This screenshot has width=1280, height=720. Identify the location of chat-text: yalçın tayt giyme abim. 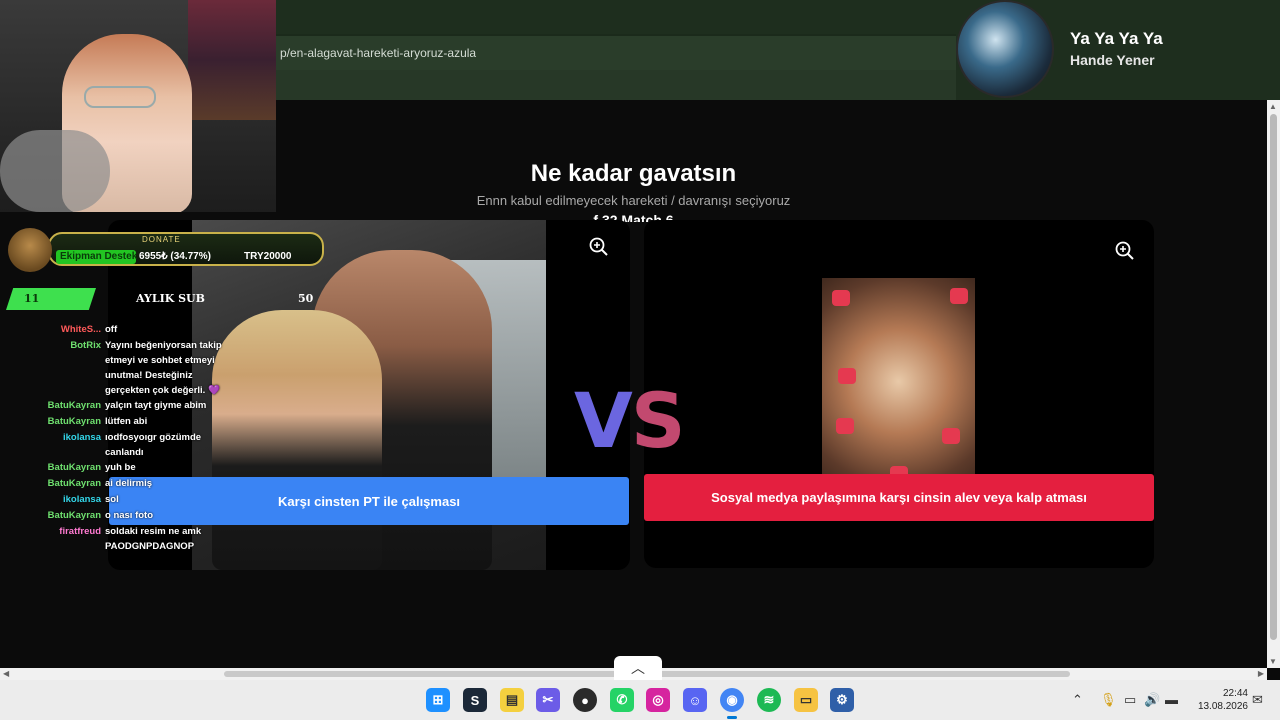
(156, 405).